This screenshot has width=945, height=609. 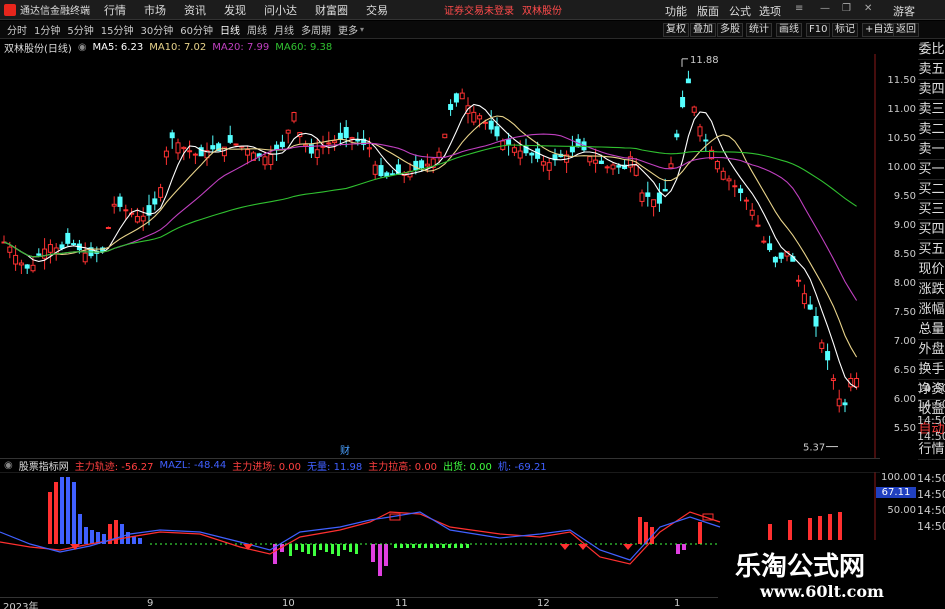 What do you see at coordinates (759, 30) in the screenshot?
I see `tool-tongji: 统计` at bounding box center [759, 30].